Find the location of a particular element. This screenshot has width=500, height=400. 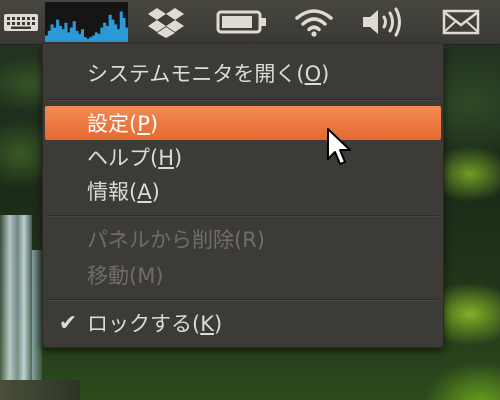

menu-item-label: ヘルプ(H) is located at coordinates (135, 158).